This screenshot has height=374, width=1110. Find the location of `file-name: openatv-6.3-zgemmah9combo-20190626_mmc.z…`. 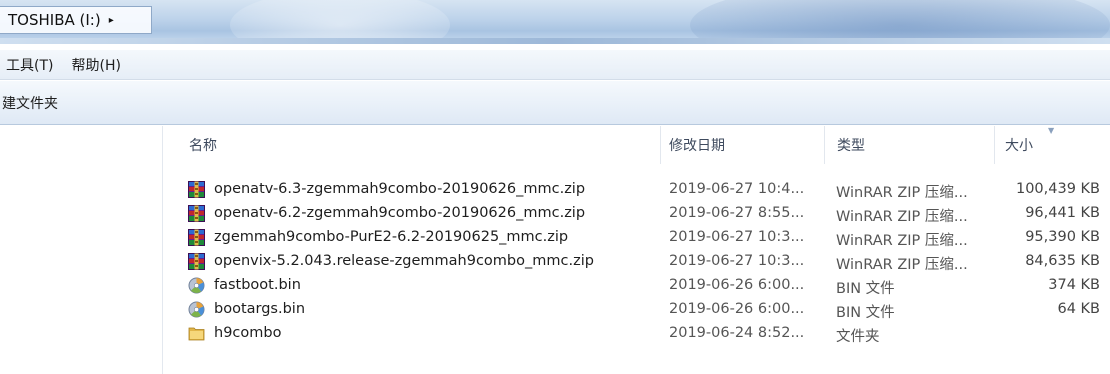

file-name: openatv-6.3-zgemmah9combo-20190626_mmc.z… is located at coordinates (399, 189).